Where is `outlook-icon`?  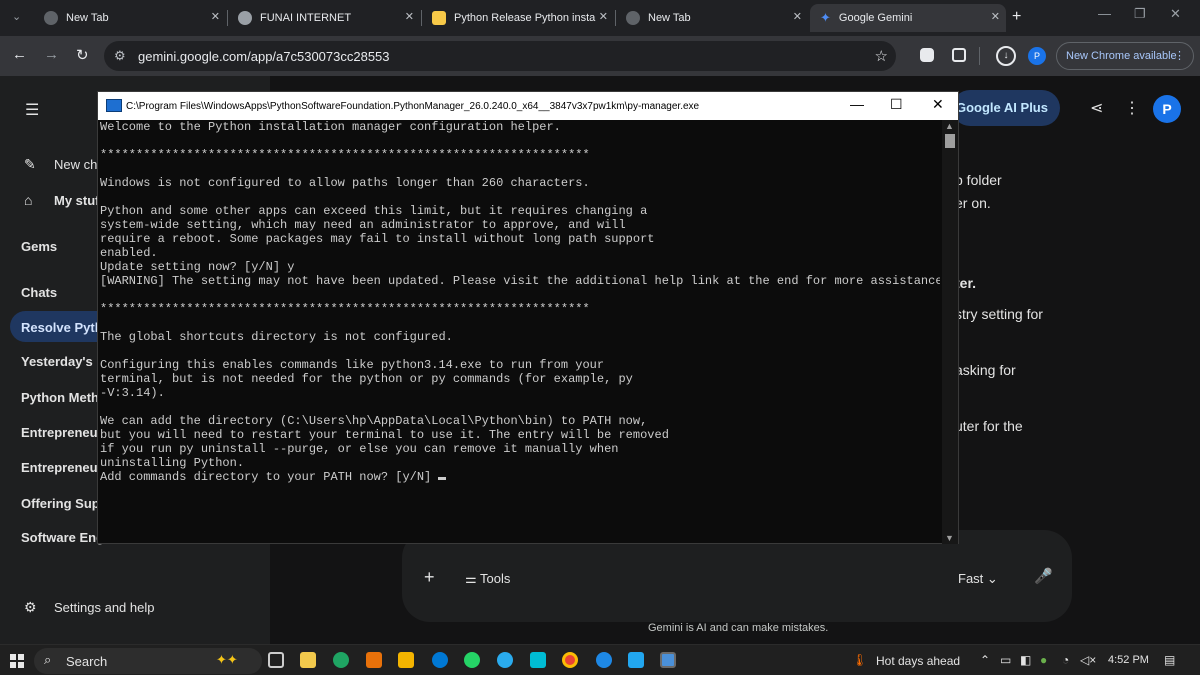
outlook-icon is located at coordinates (440, 660).